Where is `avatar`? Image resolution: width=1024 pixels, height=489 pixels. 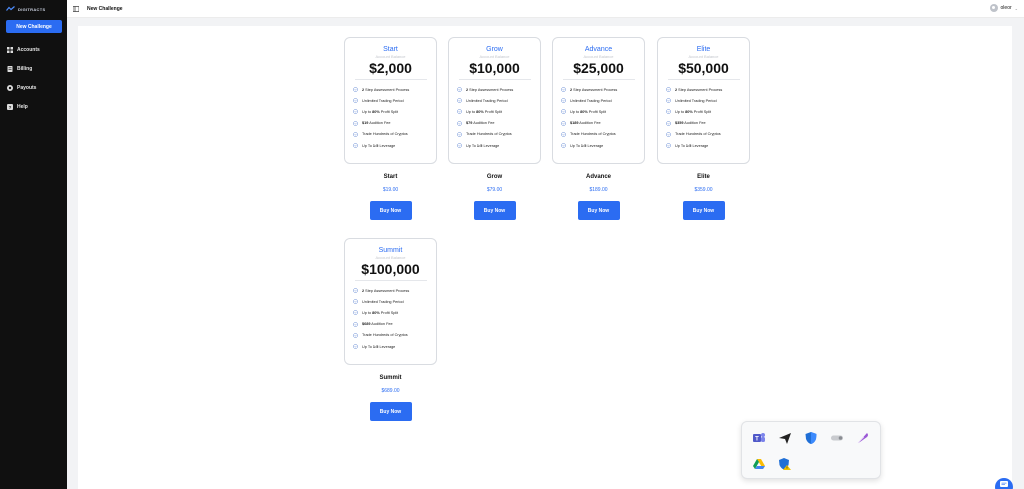 avatar is located at coordinates (993, 8).